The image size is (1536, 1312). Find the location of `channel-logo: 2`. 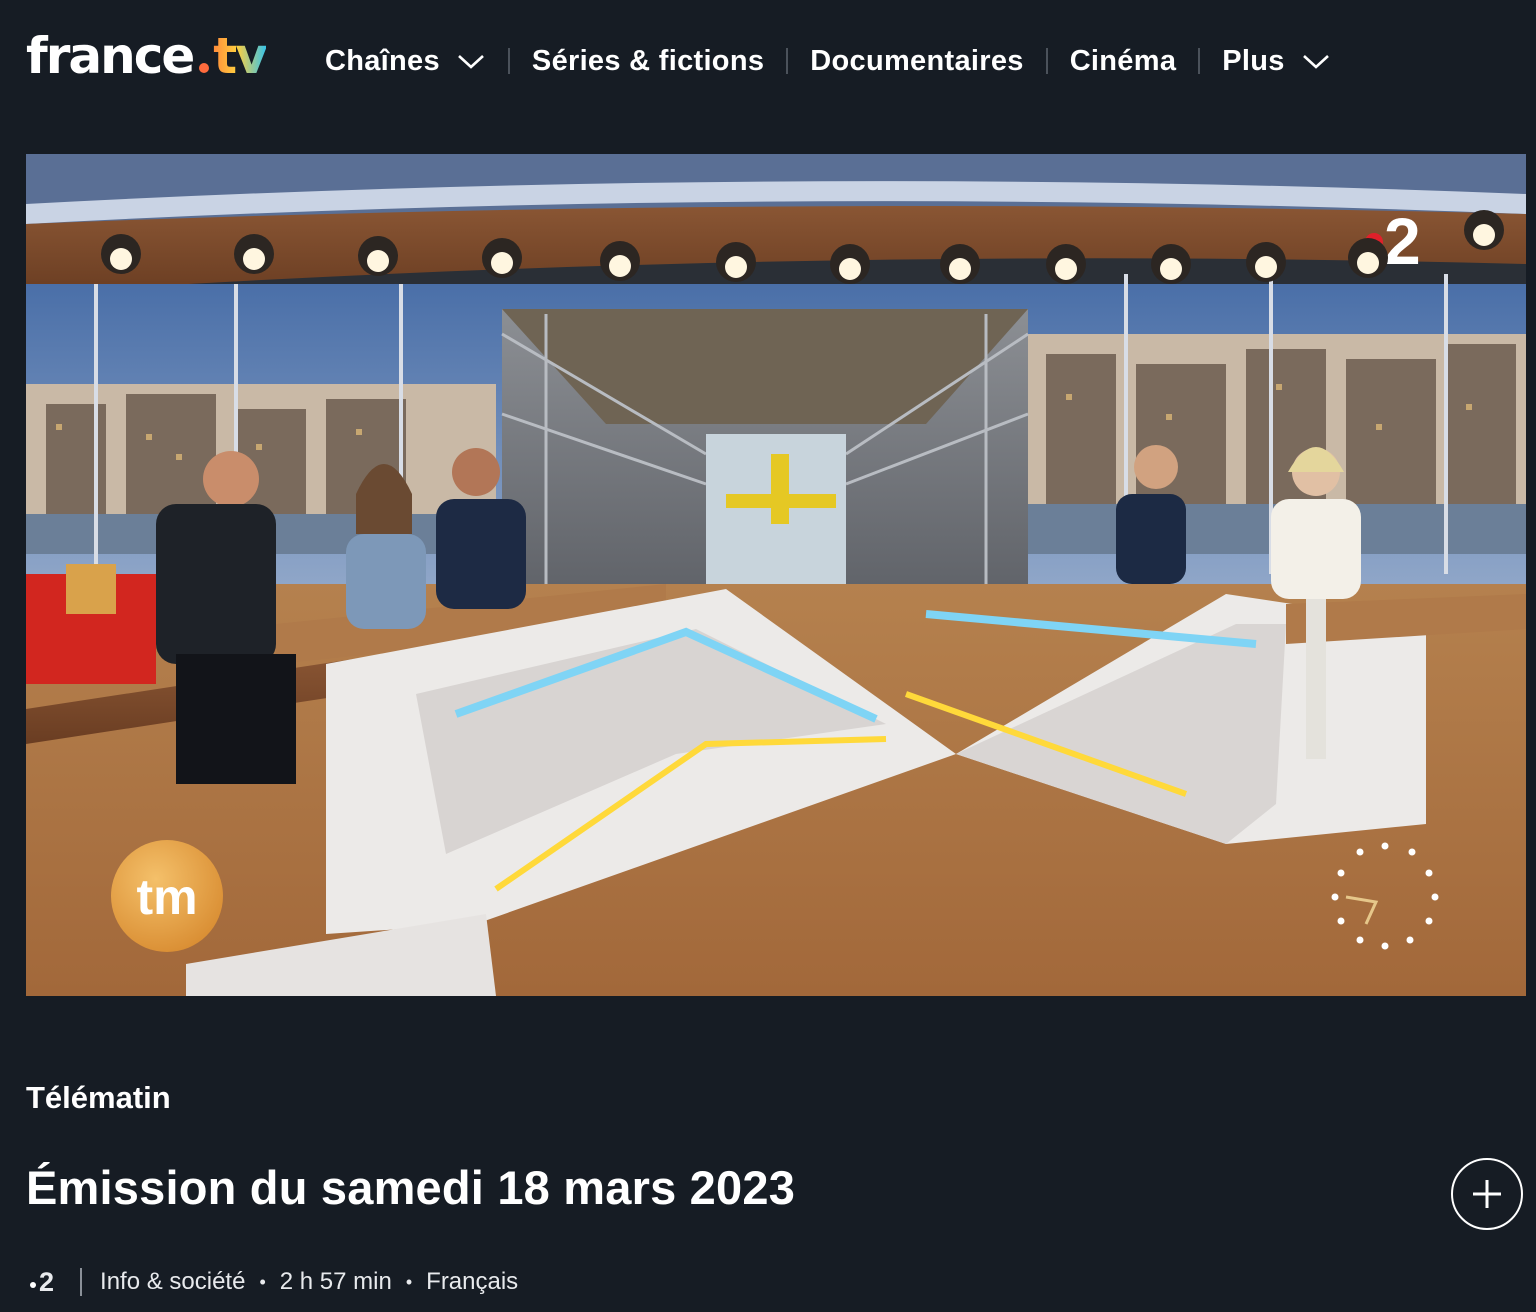

channel-logo: 2 is located at coordinates (42, 1282).